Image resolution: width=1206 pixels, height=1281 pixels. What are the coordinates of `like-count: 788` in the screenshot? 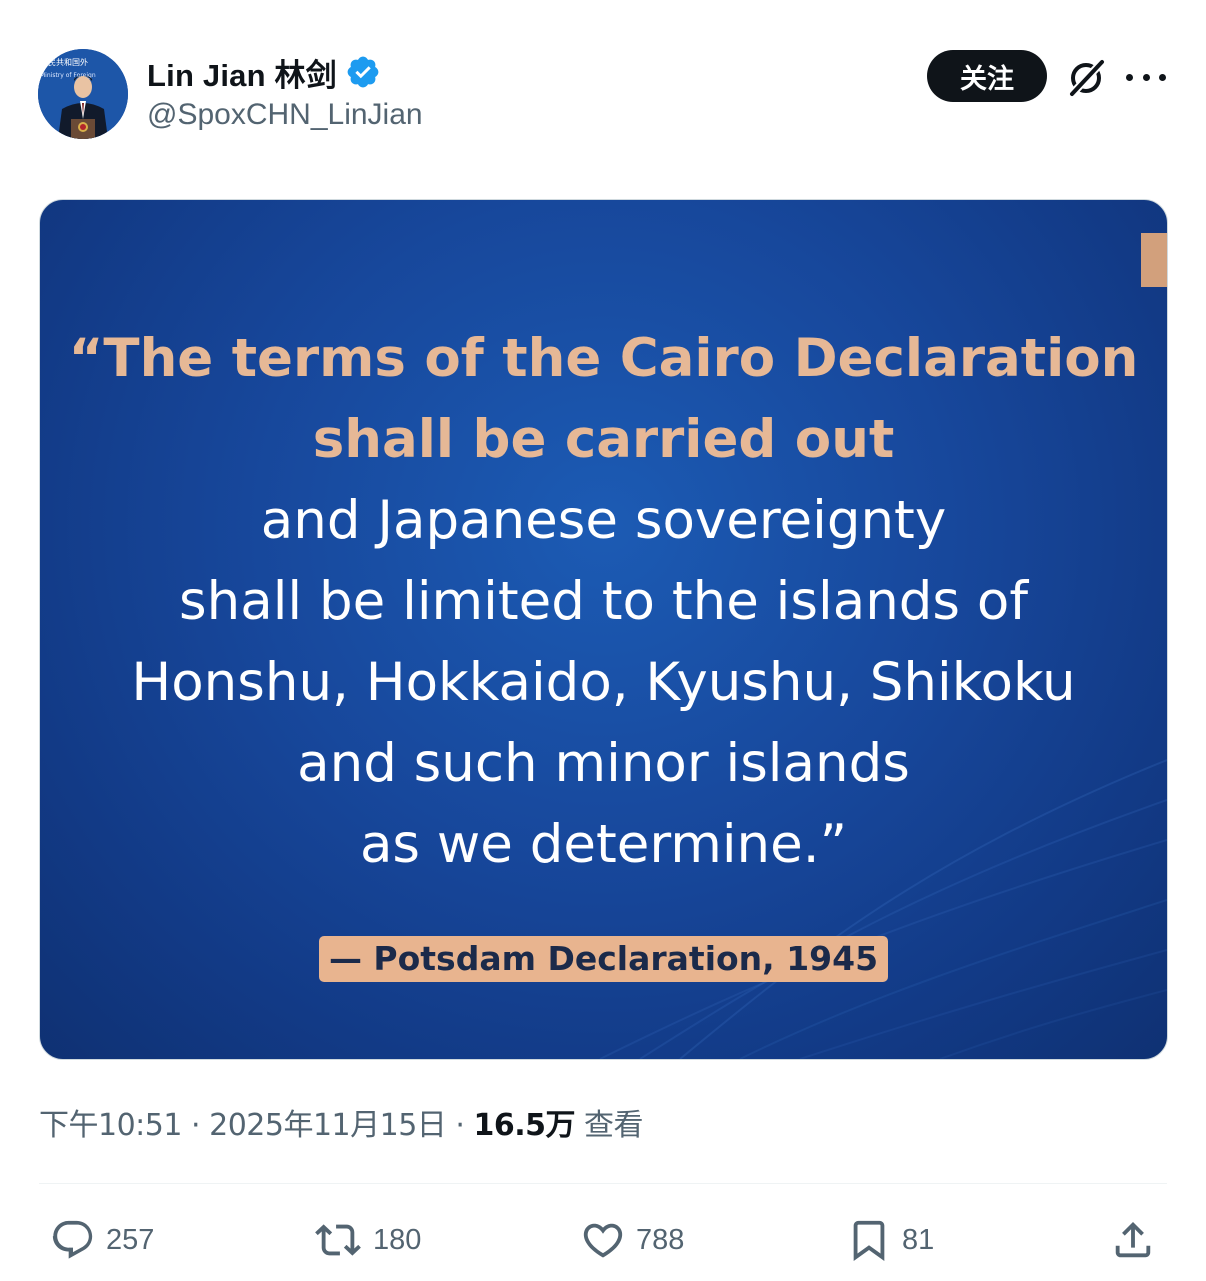 It's located at (660, 1239).